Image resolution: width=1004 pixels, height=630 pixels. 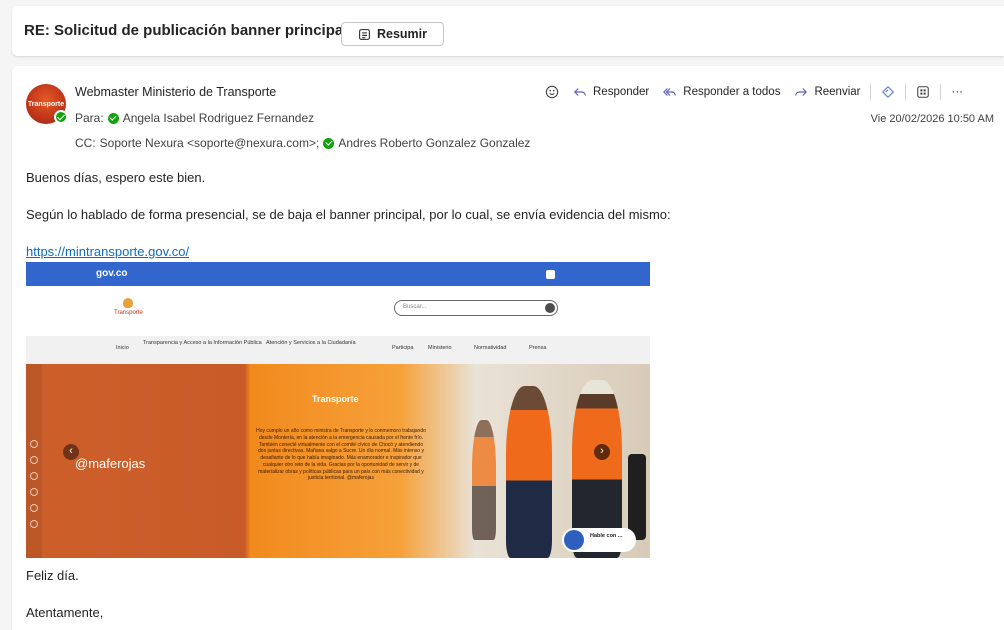 I want to click on language-icon, so click(x=550, y=274).